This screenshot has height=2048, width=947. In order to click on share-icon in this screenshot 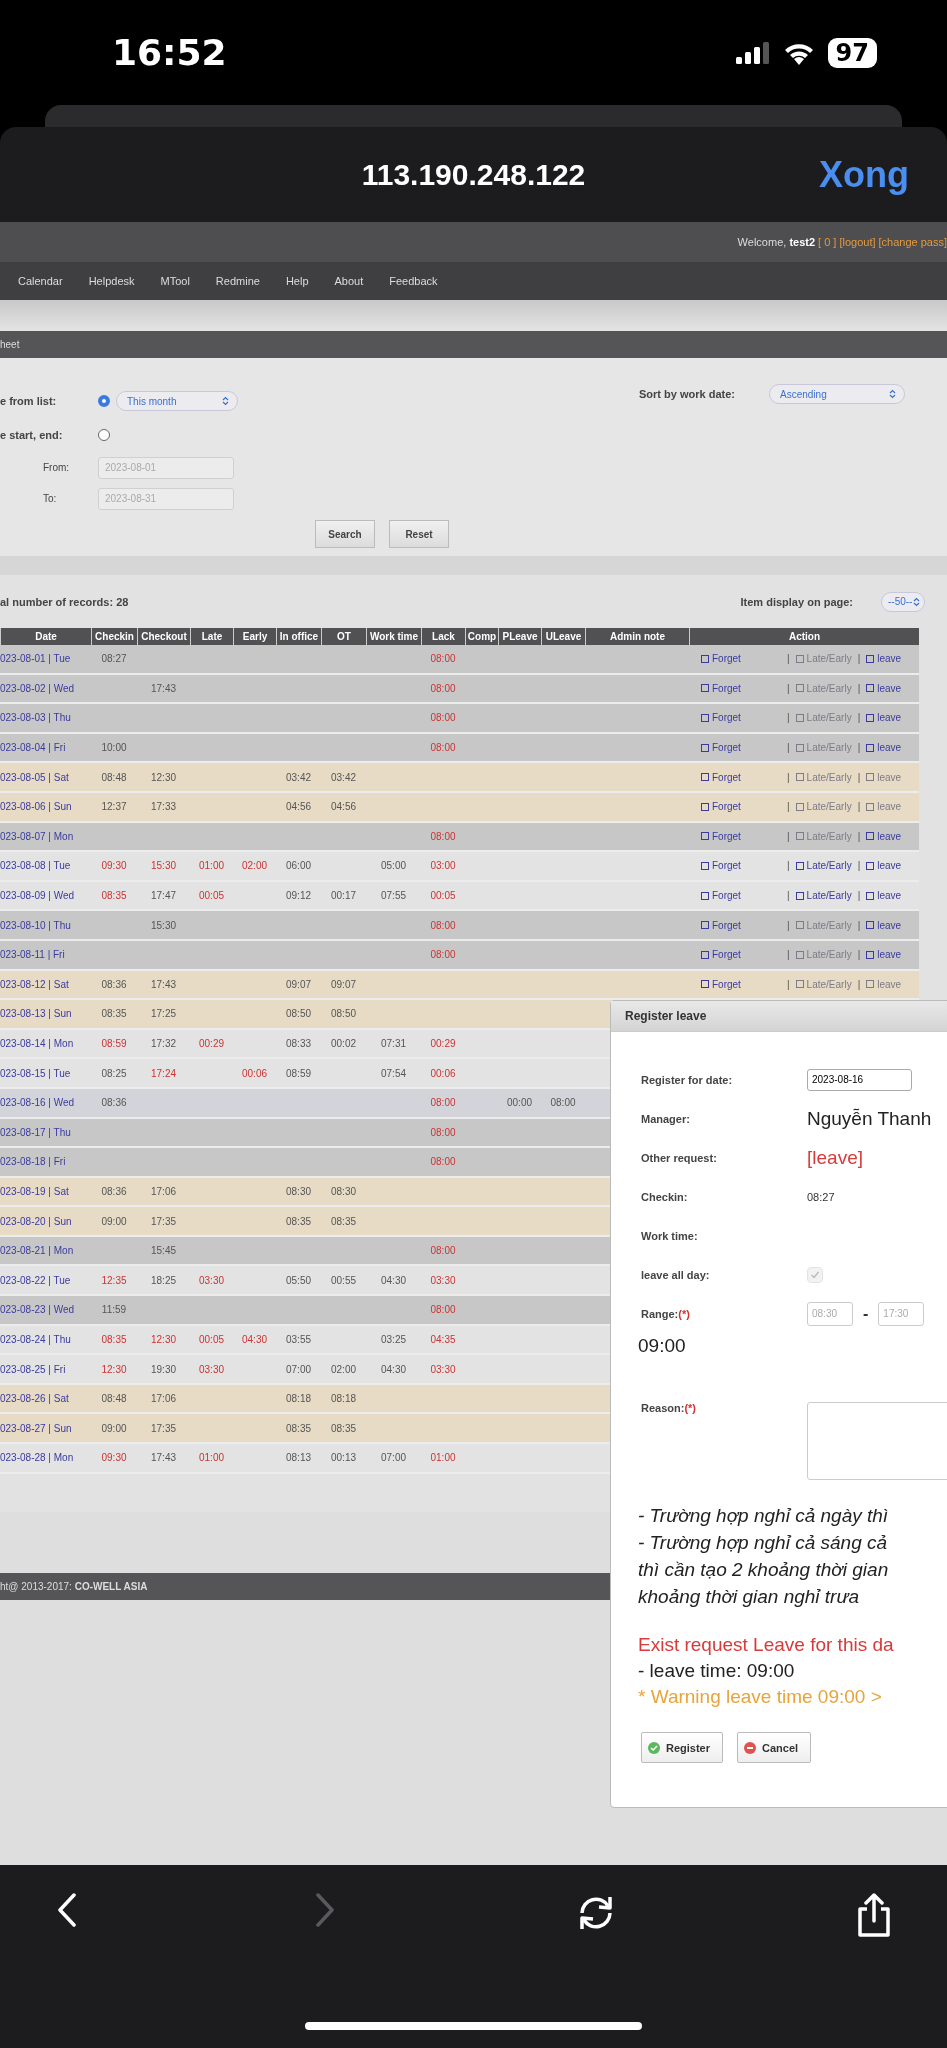, I will do `click(874, 1915)`.